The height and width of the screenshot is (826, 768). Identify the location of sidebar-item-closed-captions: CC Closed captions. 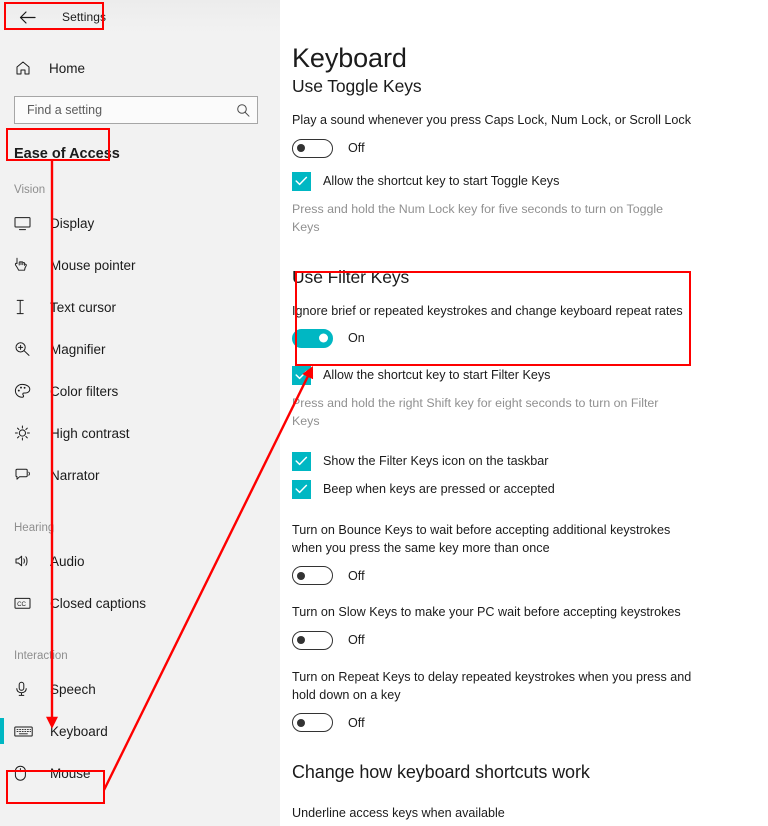
(140, 603).